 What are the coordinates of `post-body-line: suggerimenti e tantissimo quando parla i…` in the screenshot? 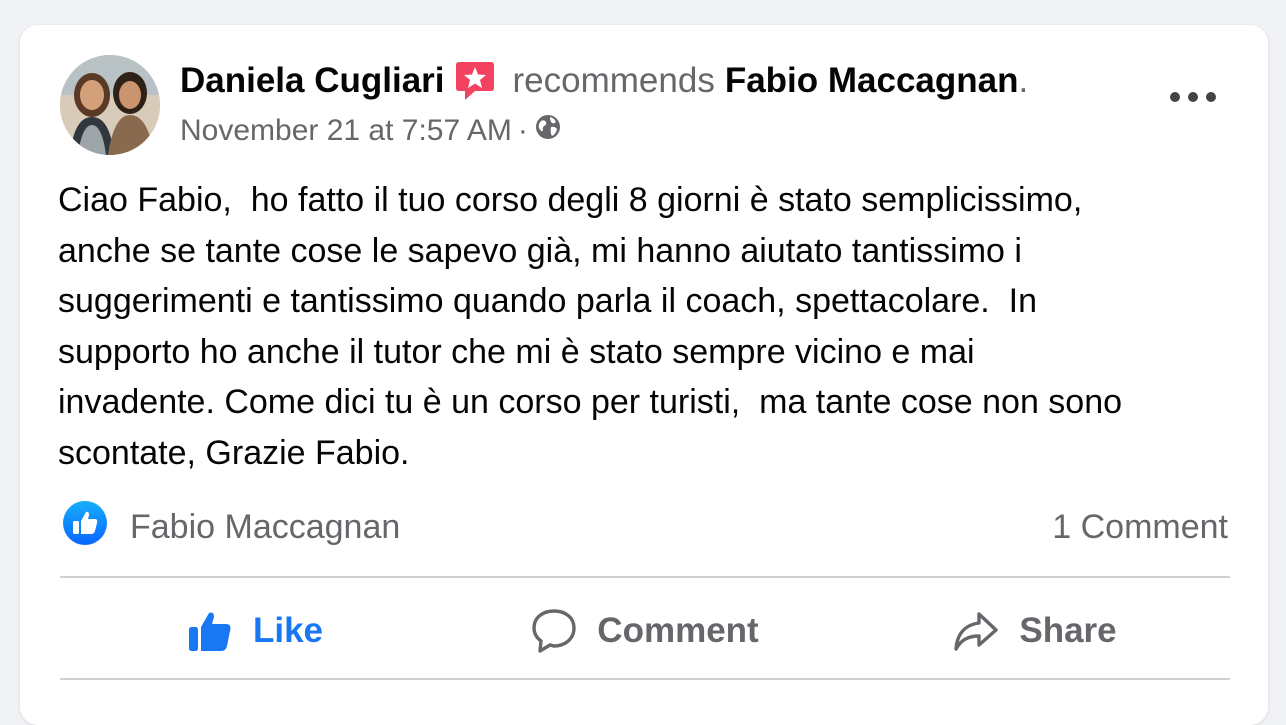 It's located at (547, 301).